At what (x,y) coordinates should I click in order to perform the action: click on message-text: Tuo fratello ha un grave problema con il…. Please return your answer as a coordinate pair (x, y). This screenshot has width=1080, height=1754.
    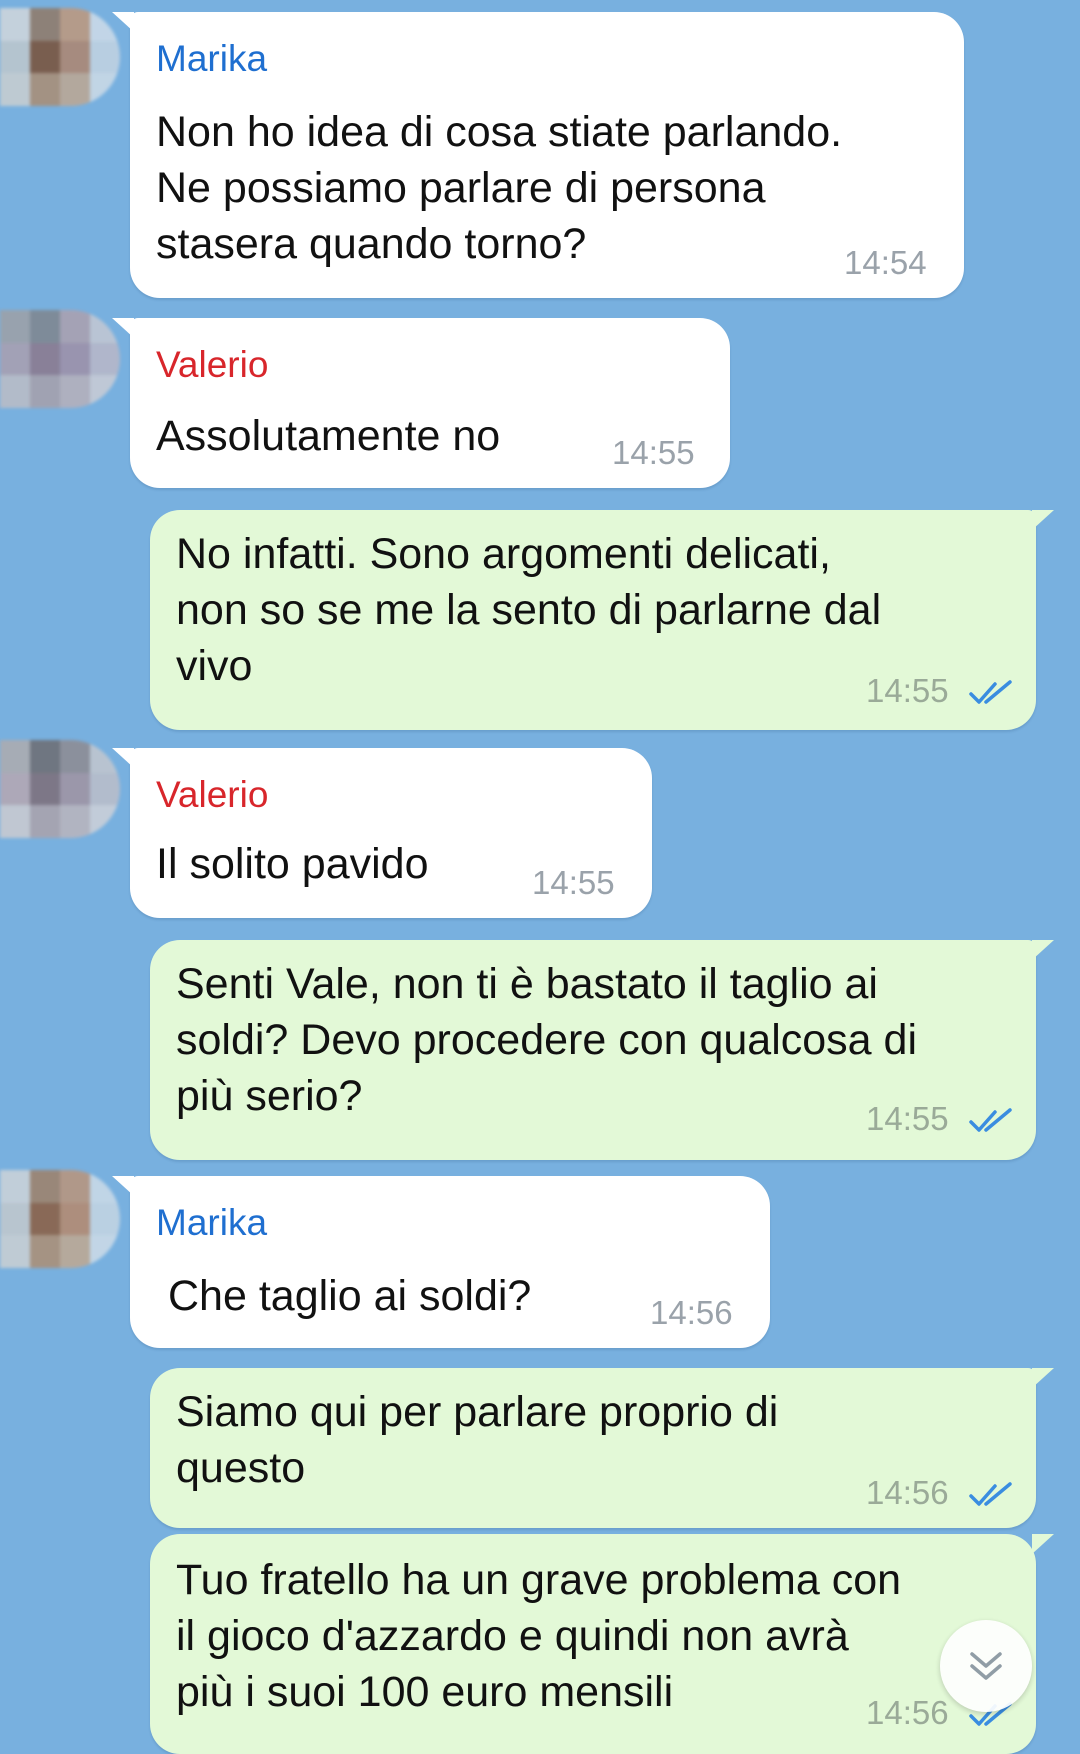
    Looking at the image, I should click on (539, 1636).